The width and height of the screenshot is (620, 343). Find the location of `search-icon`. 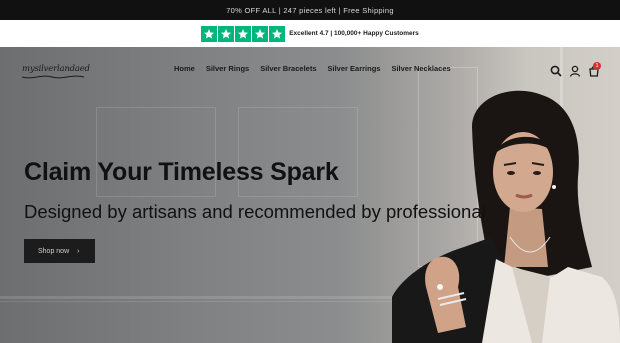

search-icon is located at coordinates (556, 70).